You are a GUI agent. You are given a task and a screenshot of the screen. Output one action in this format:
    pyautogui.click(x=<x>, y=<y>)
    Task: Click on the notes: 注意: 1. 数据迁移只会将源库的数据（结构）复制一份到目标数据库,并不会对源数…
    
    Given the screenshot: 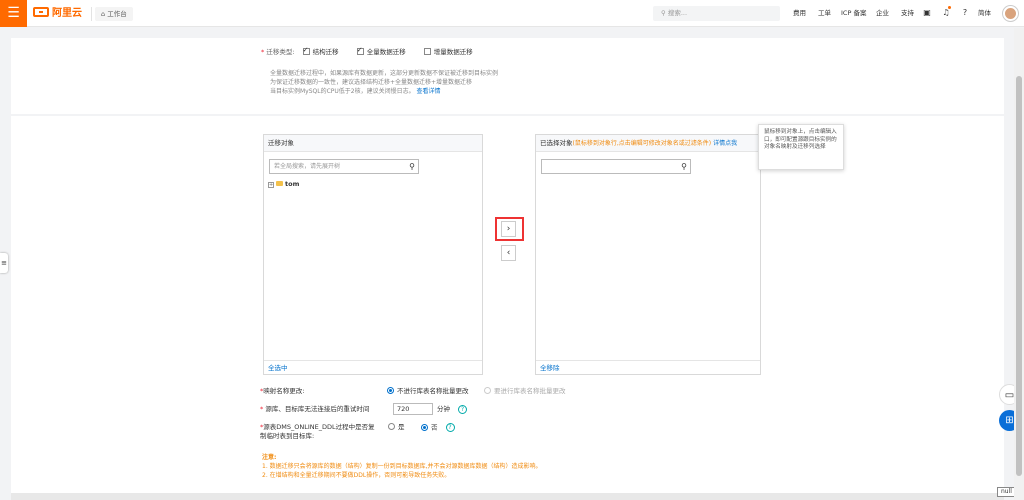 What is the action you would take?
    pyautogui.click(x=402, y=466)
    